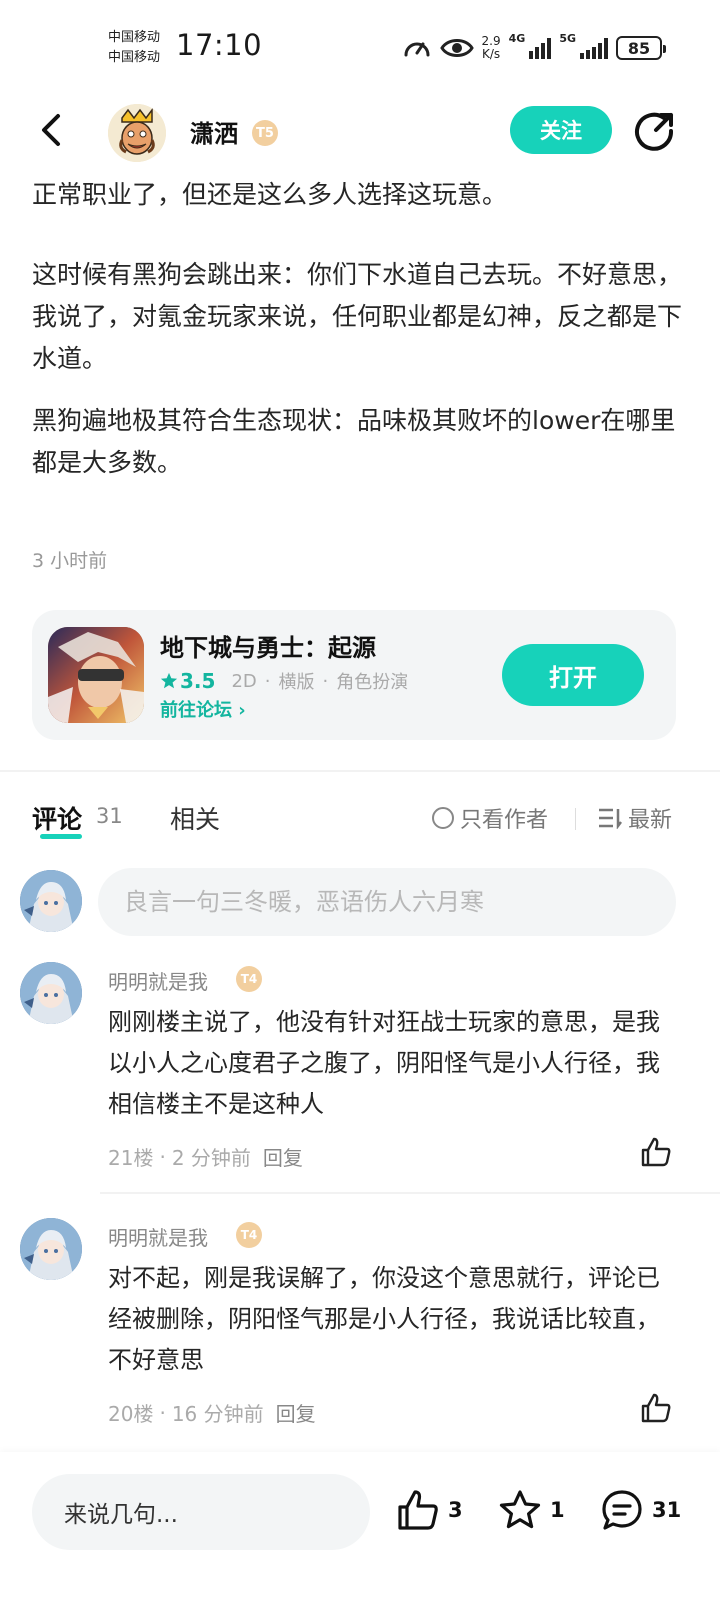 This screenshot has width=720, height=1600. Describe the element at coordinates (265, 133) in the screenshot. I see `author-level-badge: T5` at that location.